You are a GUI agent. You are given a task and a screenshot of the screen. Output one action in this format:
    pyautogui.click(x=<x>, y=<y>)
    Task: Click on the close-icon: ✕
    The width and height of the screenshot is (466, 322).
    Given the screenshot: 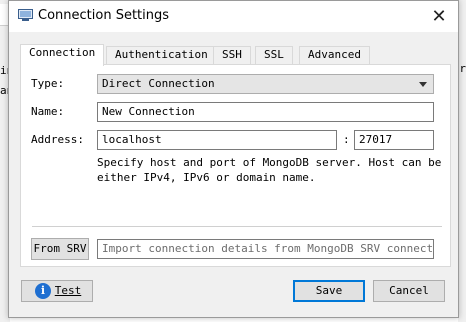 What is the action you would take?
    pyautogui.click(x=439, y=16)
    